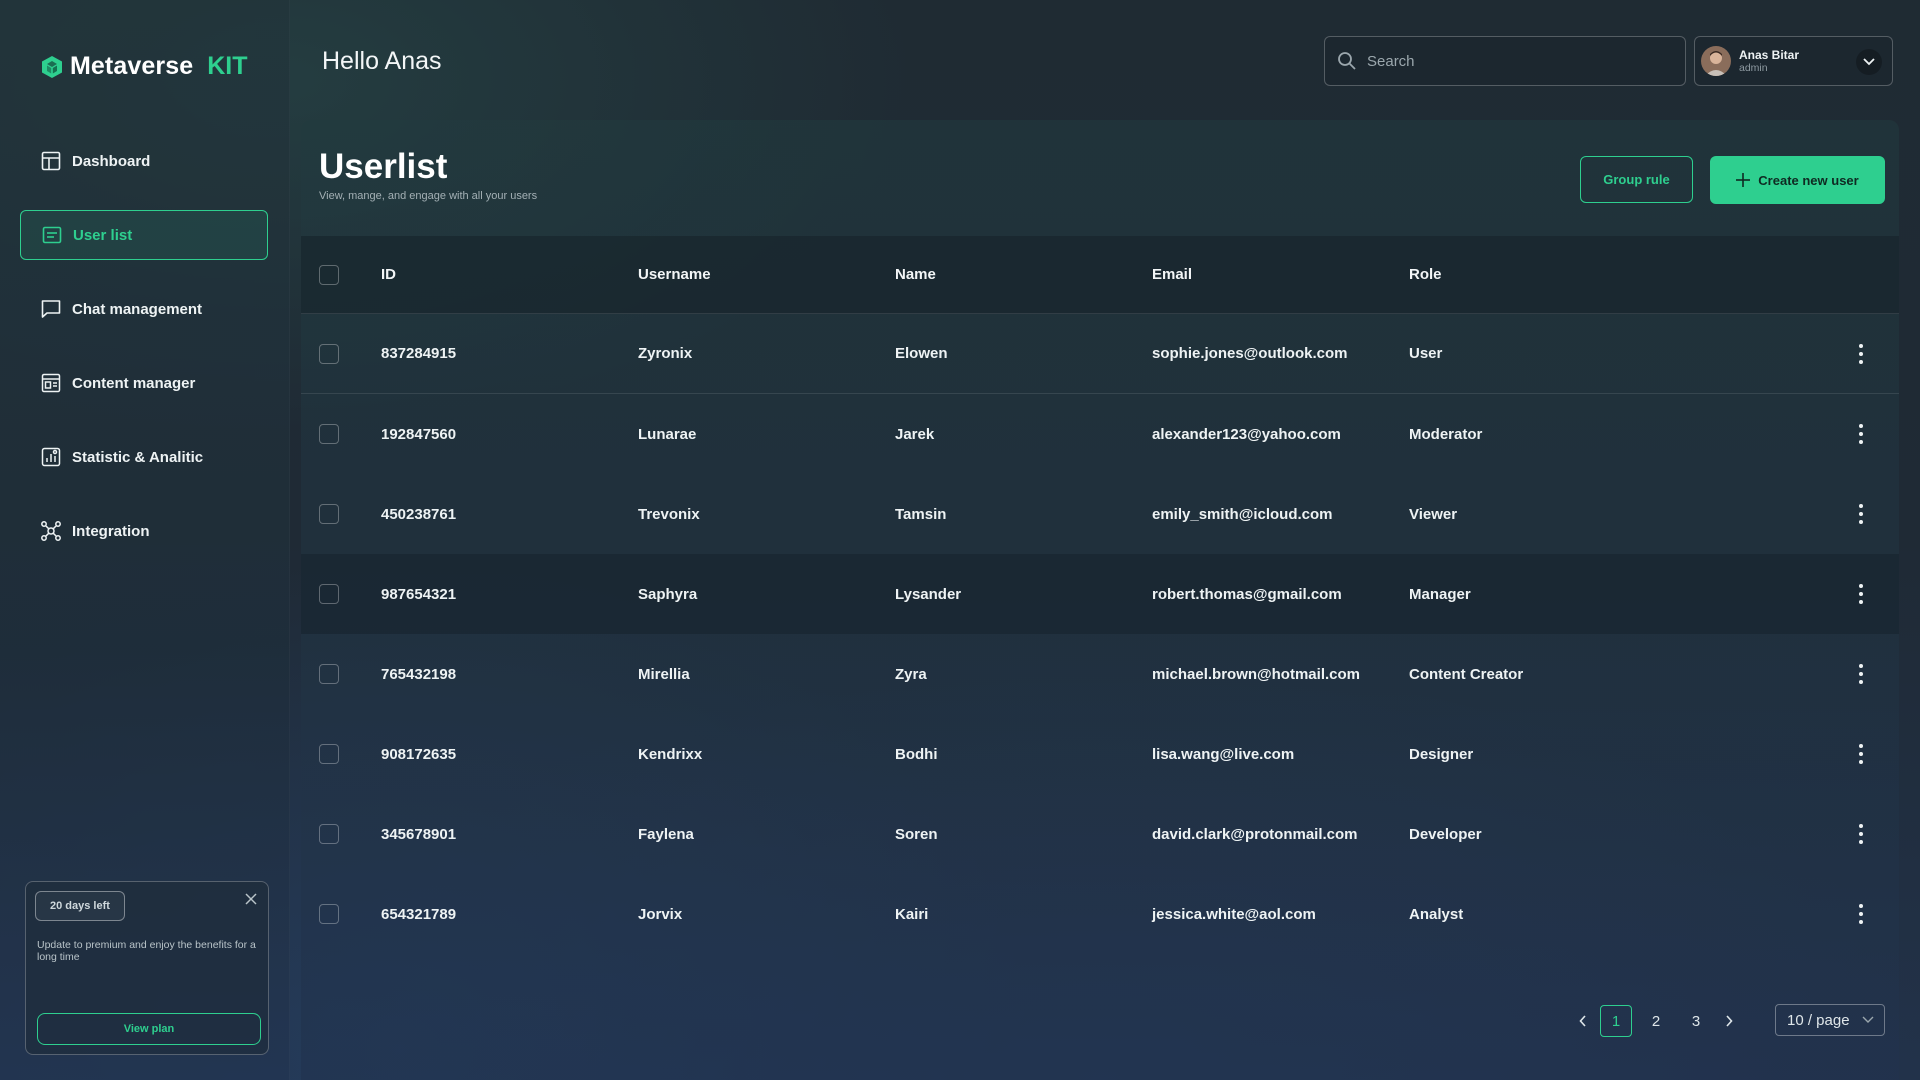 The width and height of the screenshot is (1920, 1080). Describe the element at coordinates (132, 66) in the screenshot. I see `brand-name: Metaverse` at that location.